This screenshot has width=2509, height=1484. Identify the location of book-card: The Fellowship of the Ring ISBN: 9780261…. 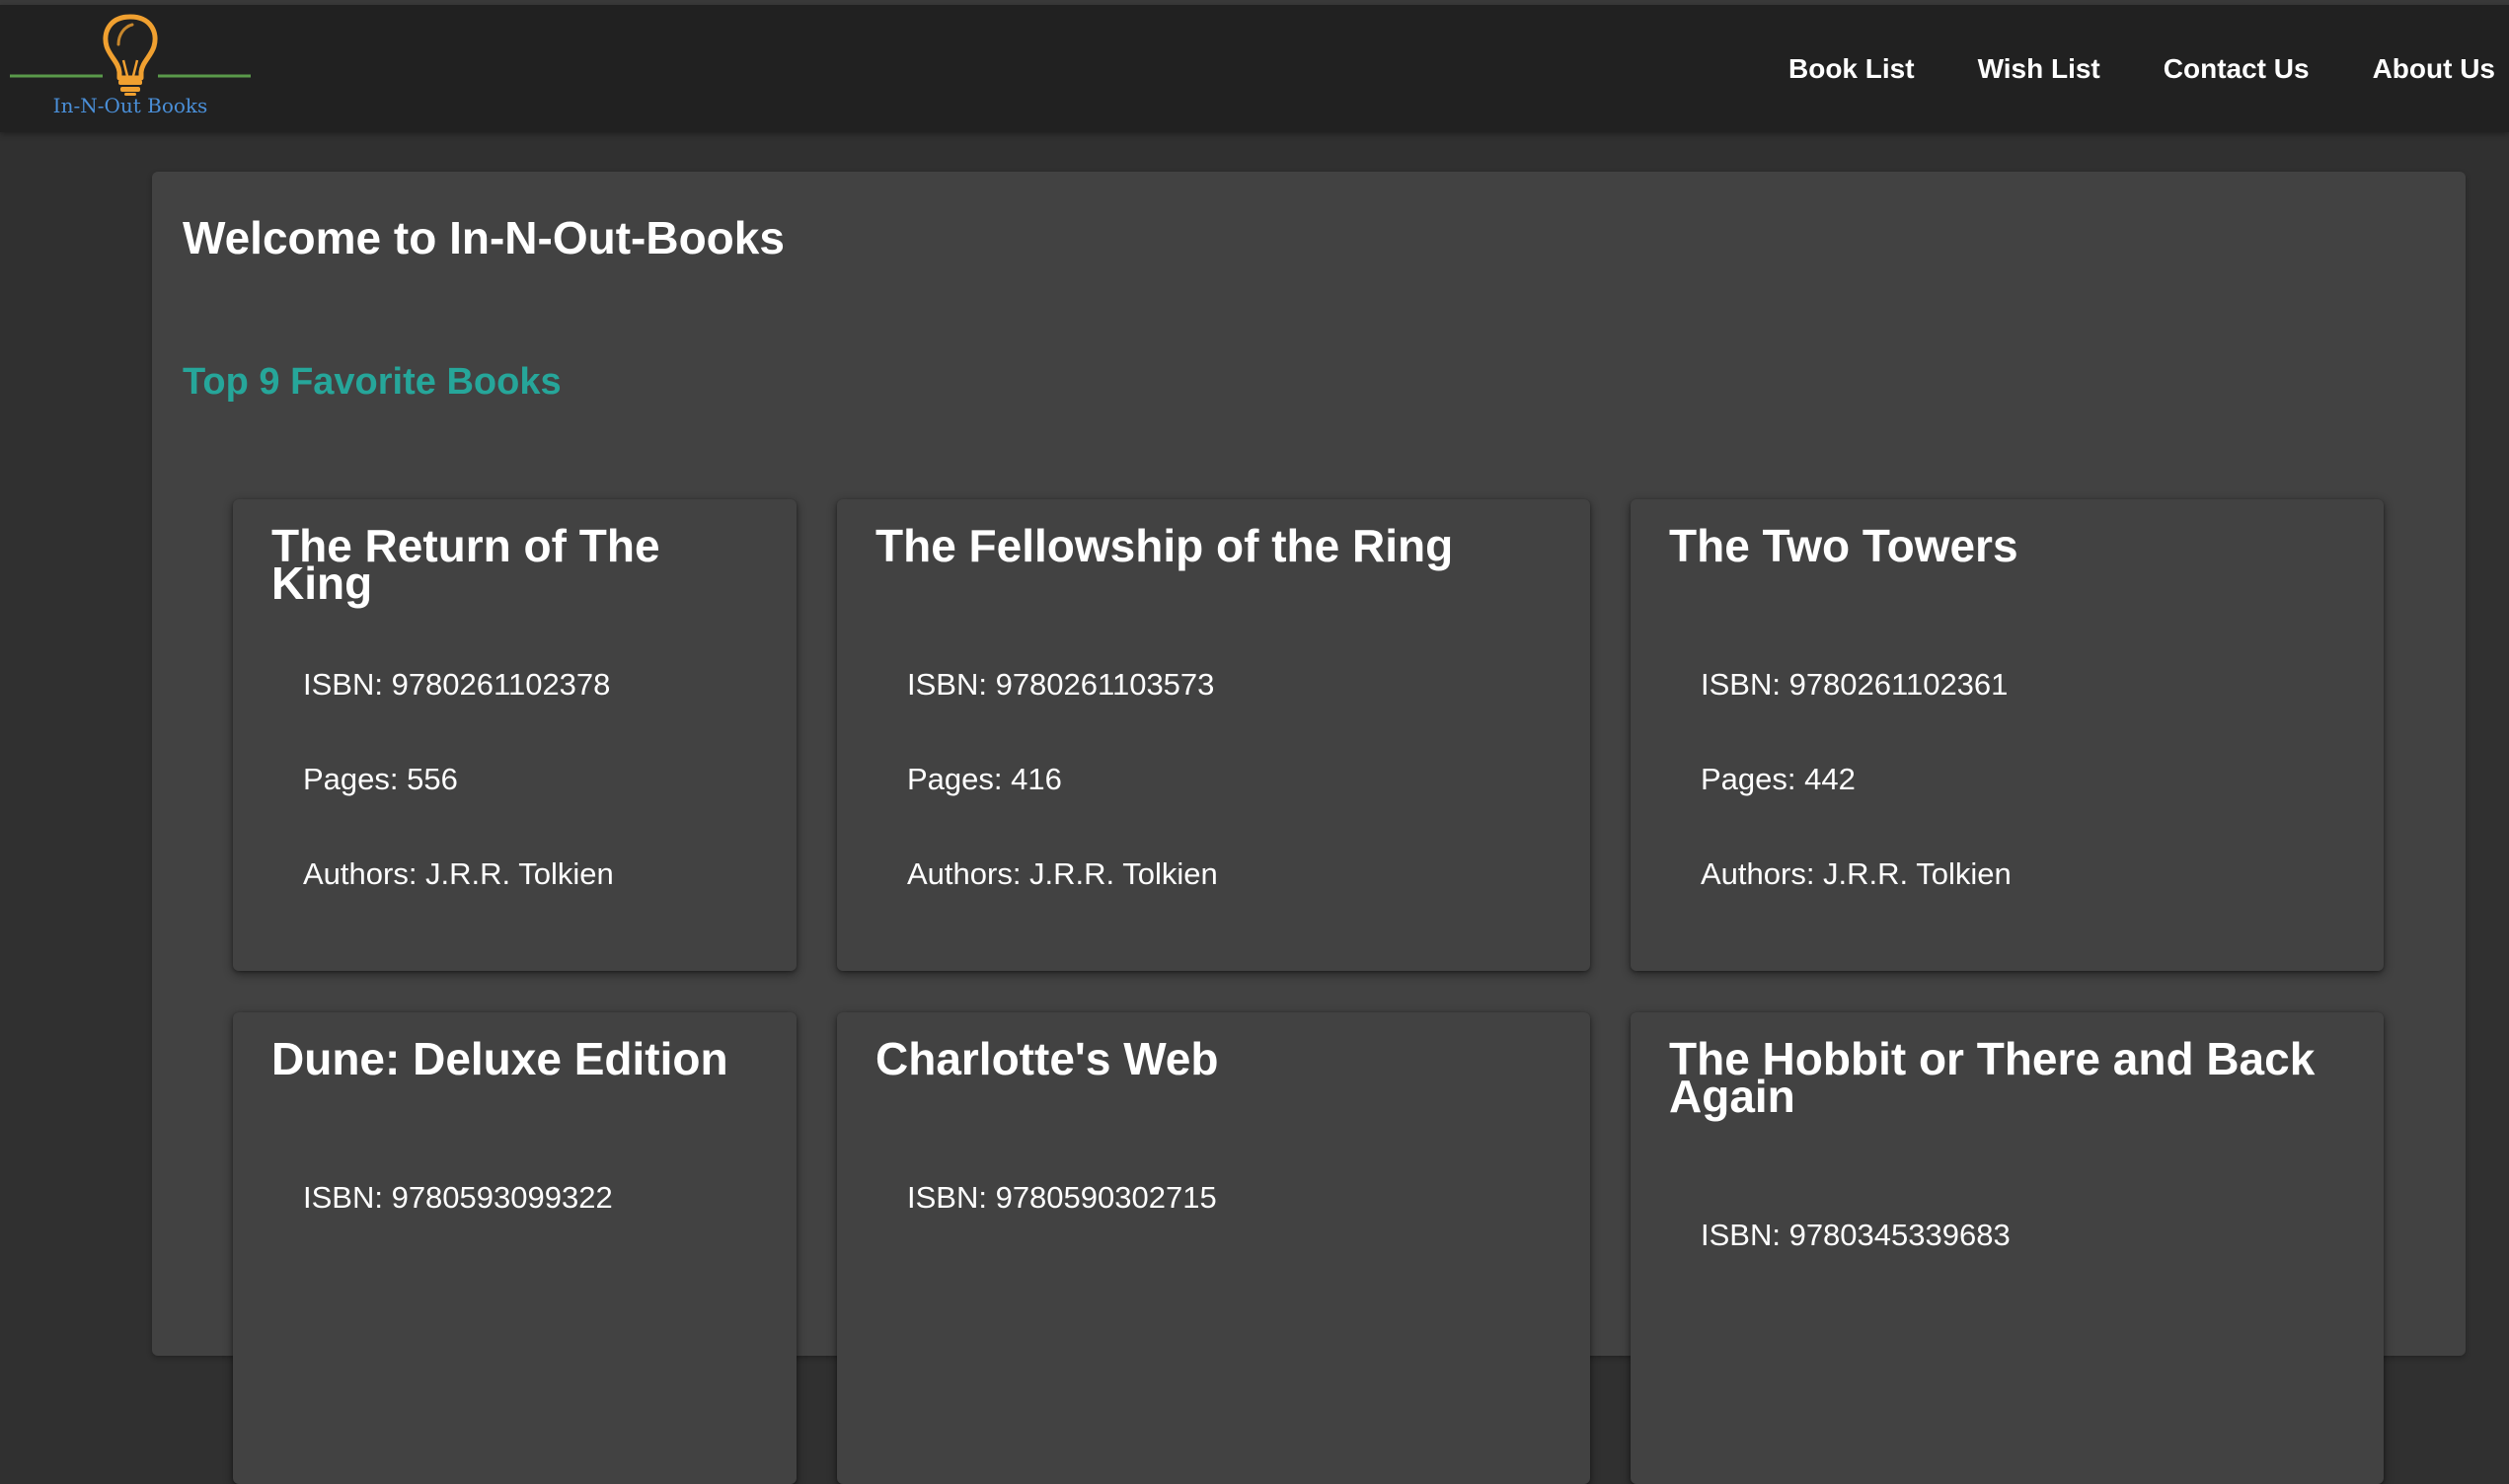
(1213, 735).